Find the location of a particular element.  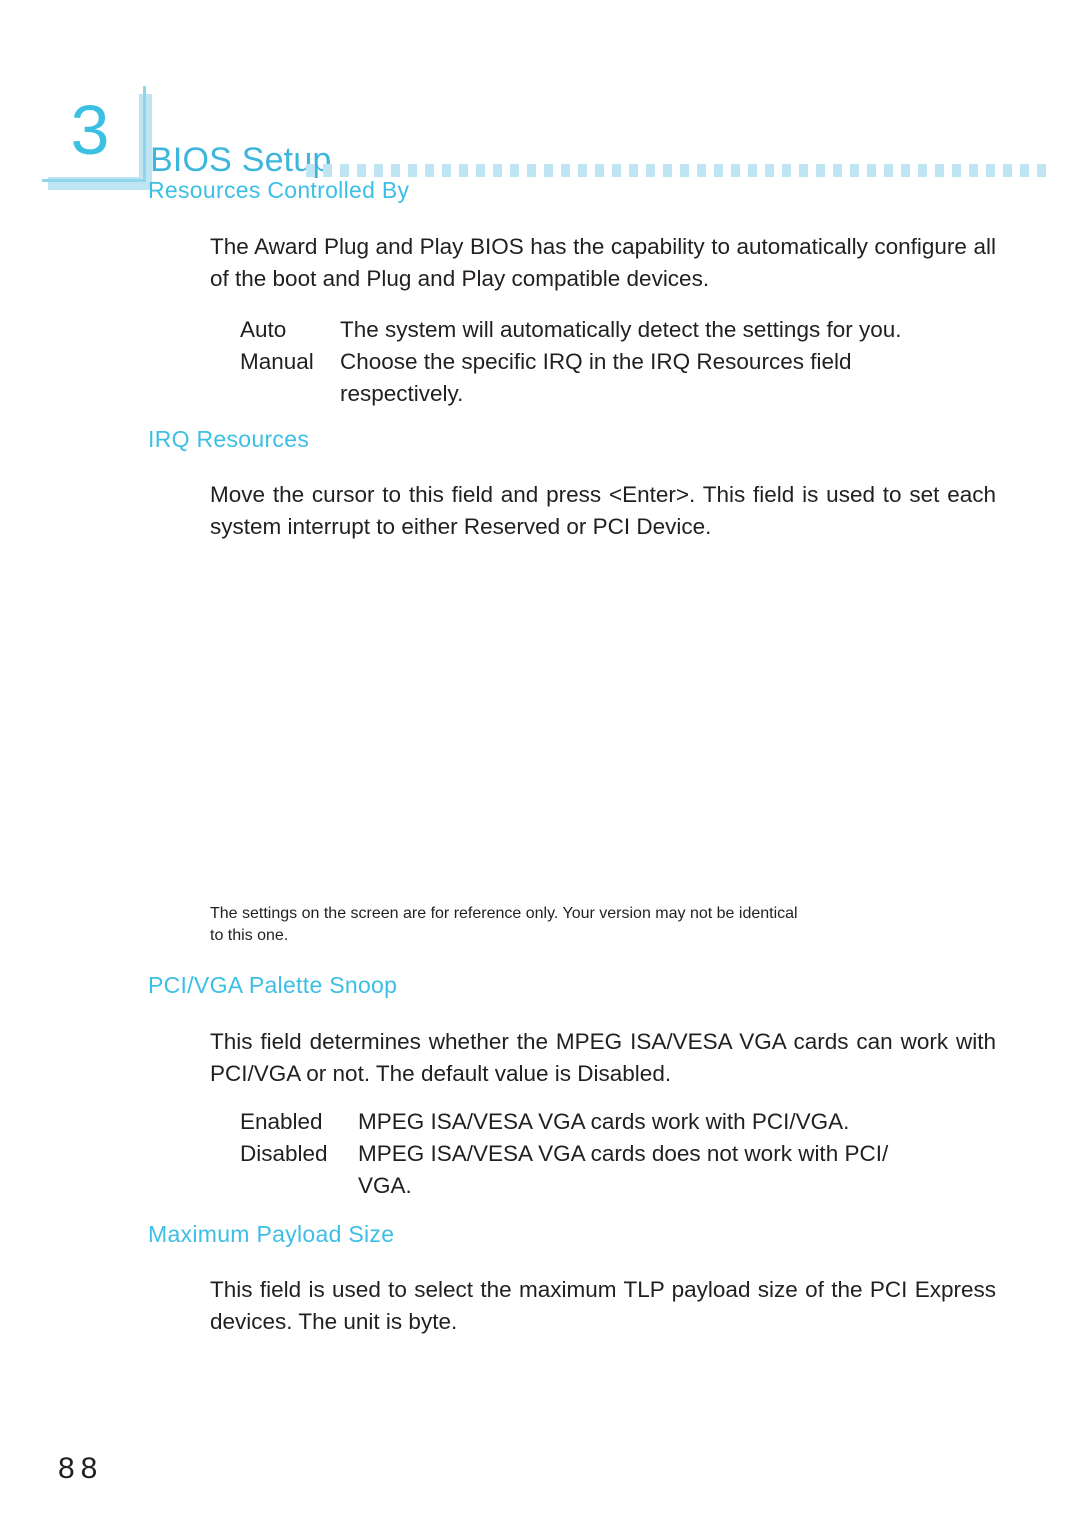

option-desc-manual-continuation: respectively. is located at coordinates (402, 393).